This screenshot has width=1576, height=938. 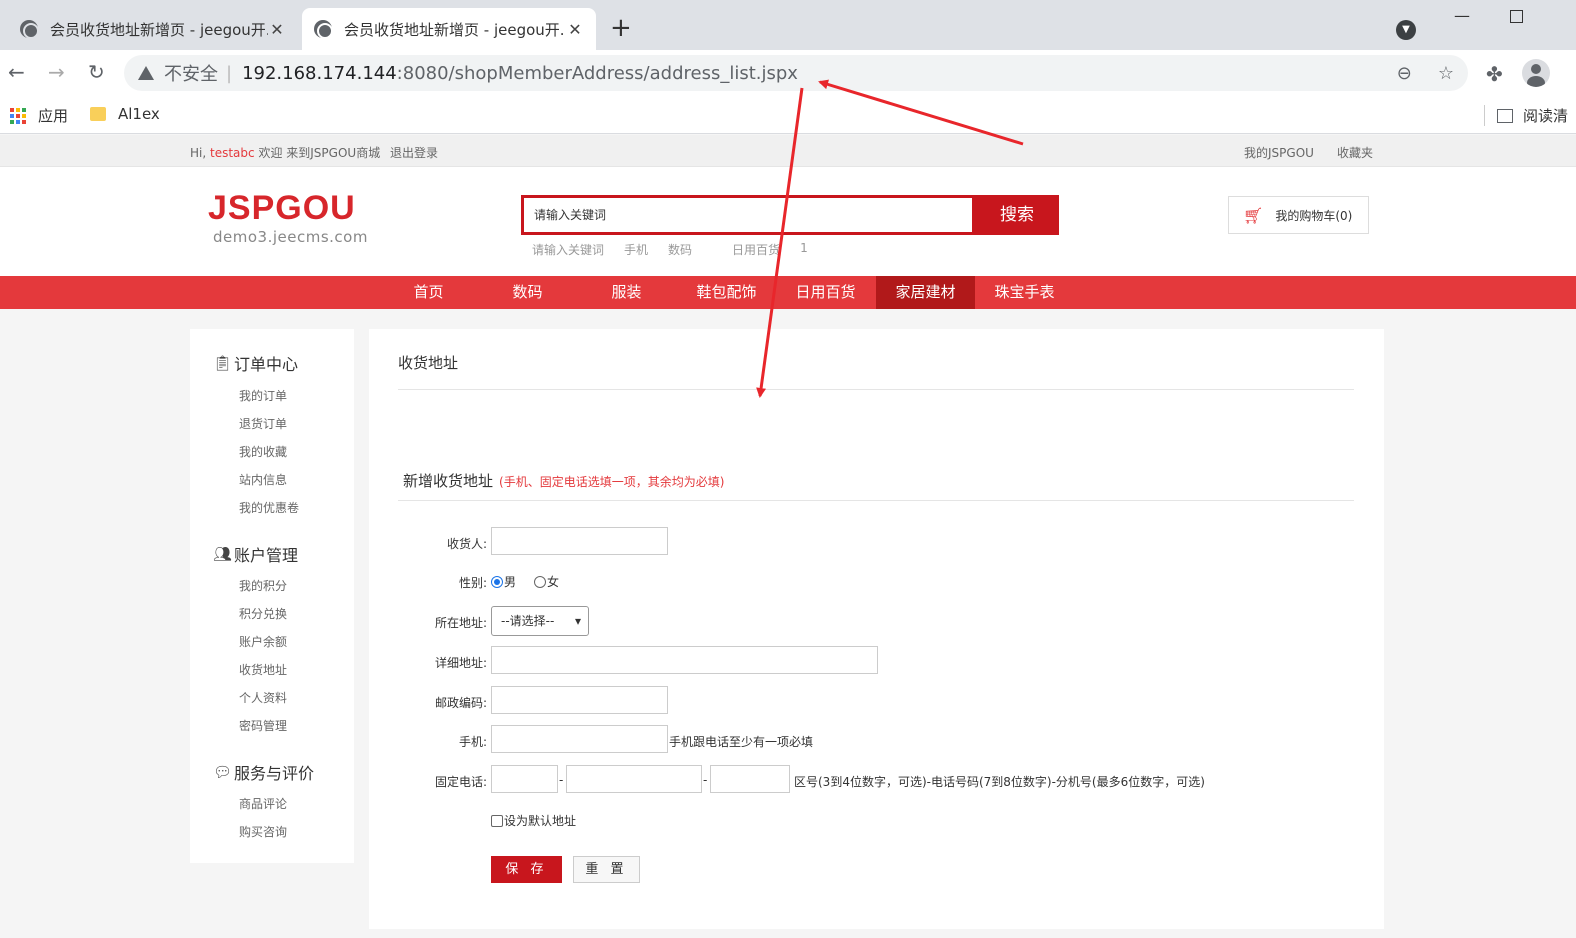 What do you see at coordinates (263, 831) in the screenshot?
I see `sidebar-item-inquiries: 购买咨询` at bounding box center [263, 831].